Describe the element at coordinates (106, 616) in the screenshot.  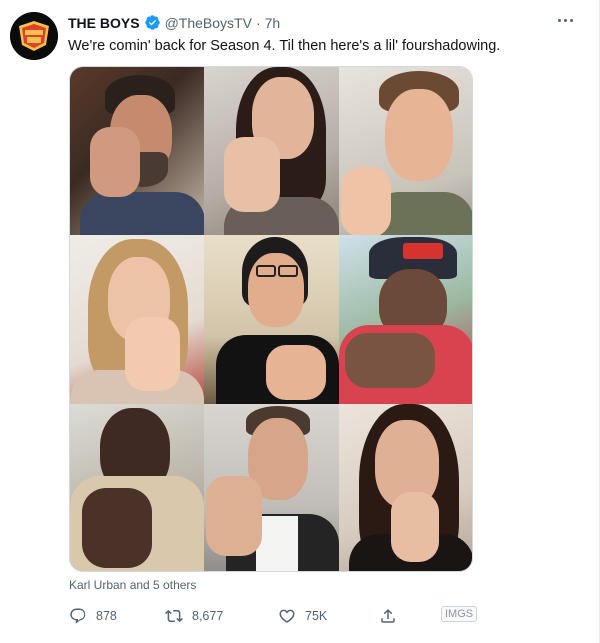
I see `reply-count: 878` at that location.